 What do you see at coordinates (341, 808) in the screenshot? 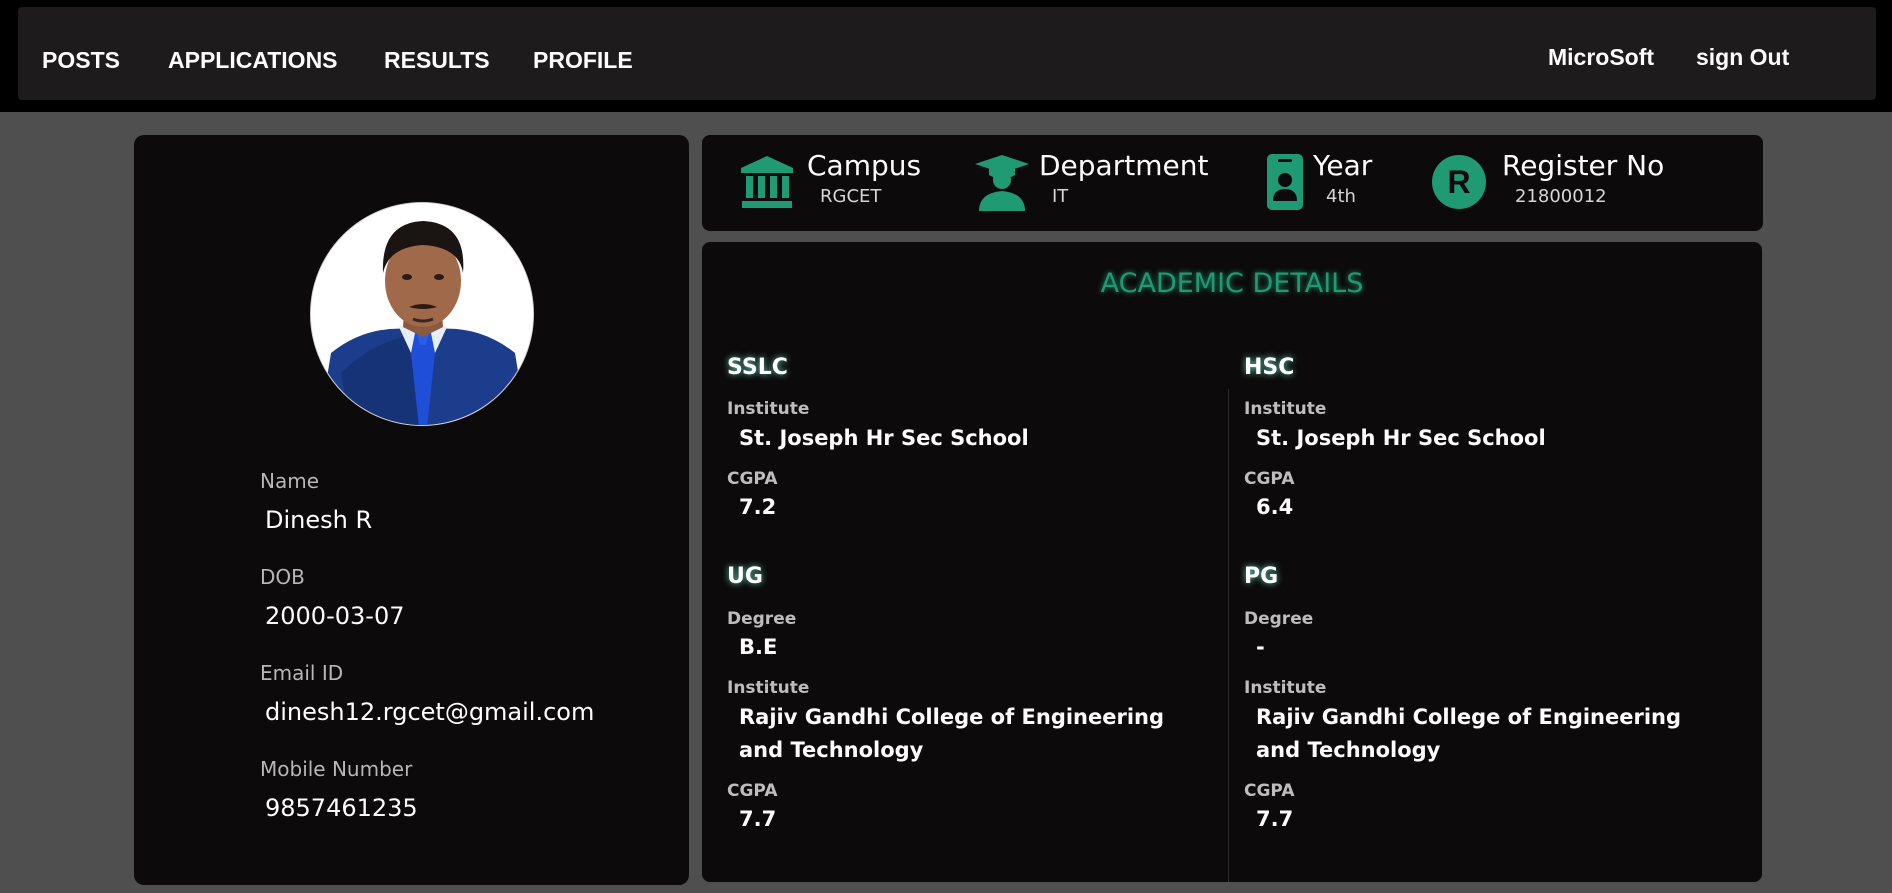
I see `mobile-value: 9857461235` at bounding box center [341, 808].